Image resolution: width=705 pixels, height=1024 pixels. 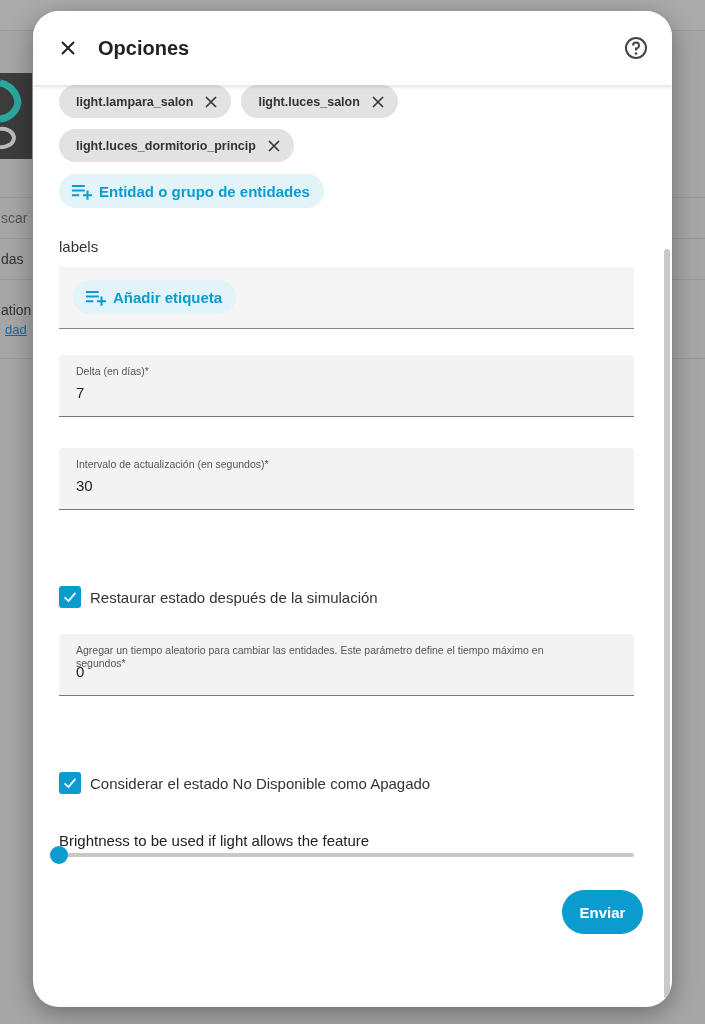 I want to click on help-icon, so click(x=636, y=48).